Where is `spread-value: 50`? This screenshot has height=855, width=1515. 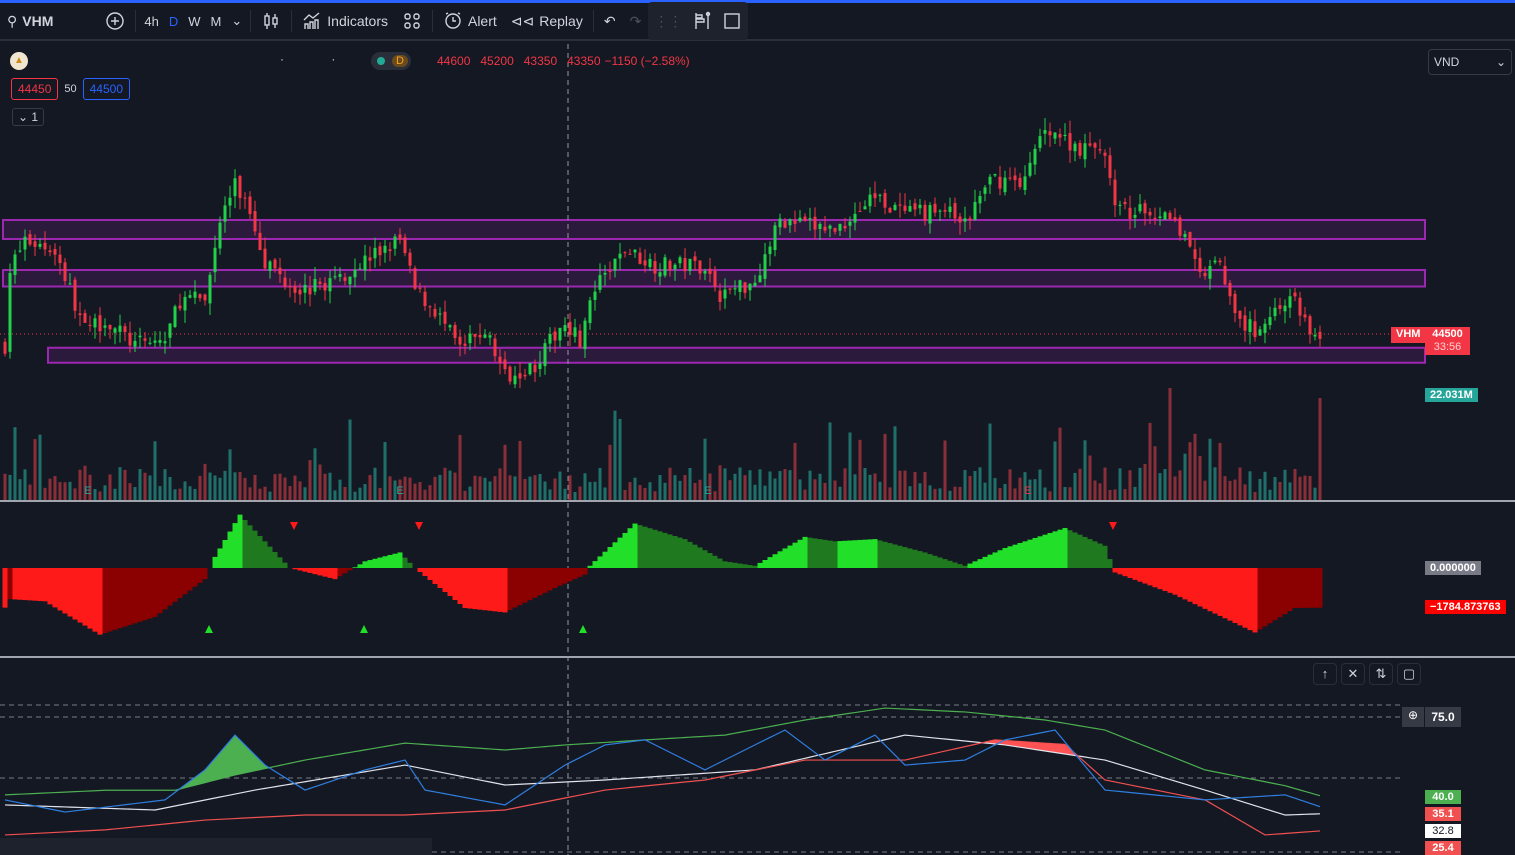
spread-value: 50 is located at coordinates (70, 89).